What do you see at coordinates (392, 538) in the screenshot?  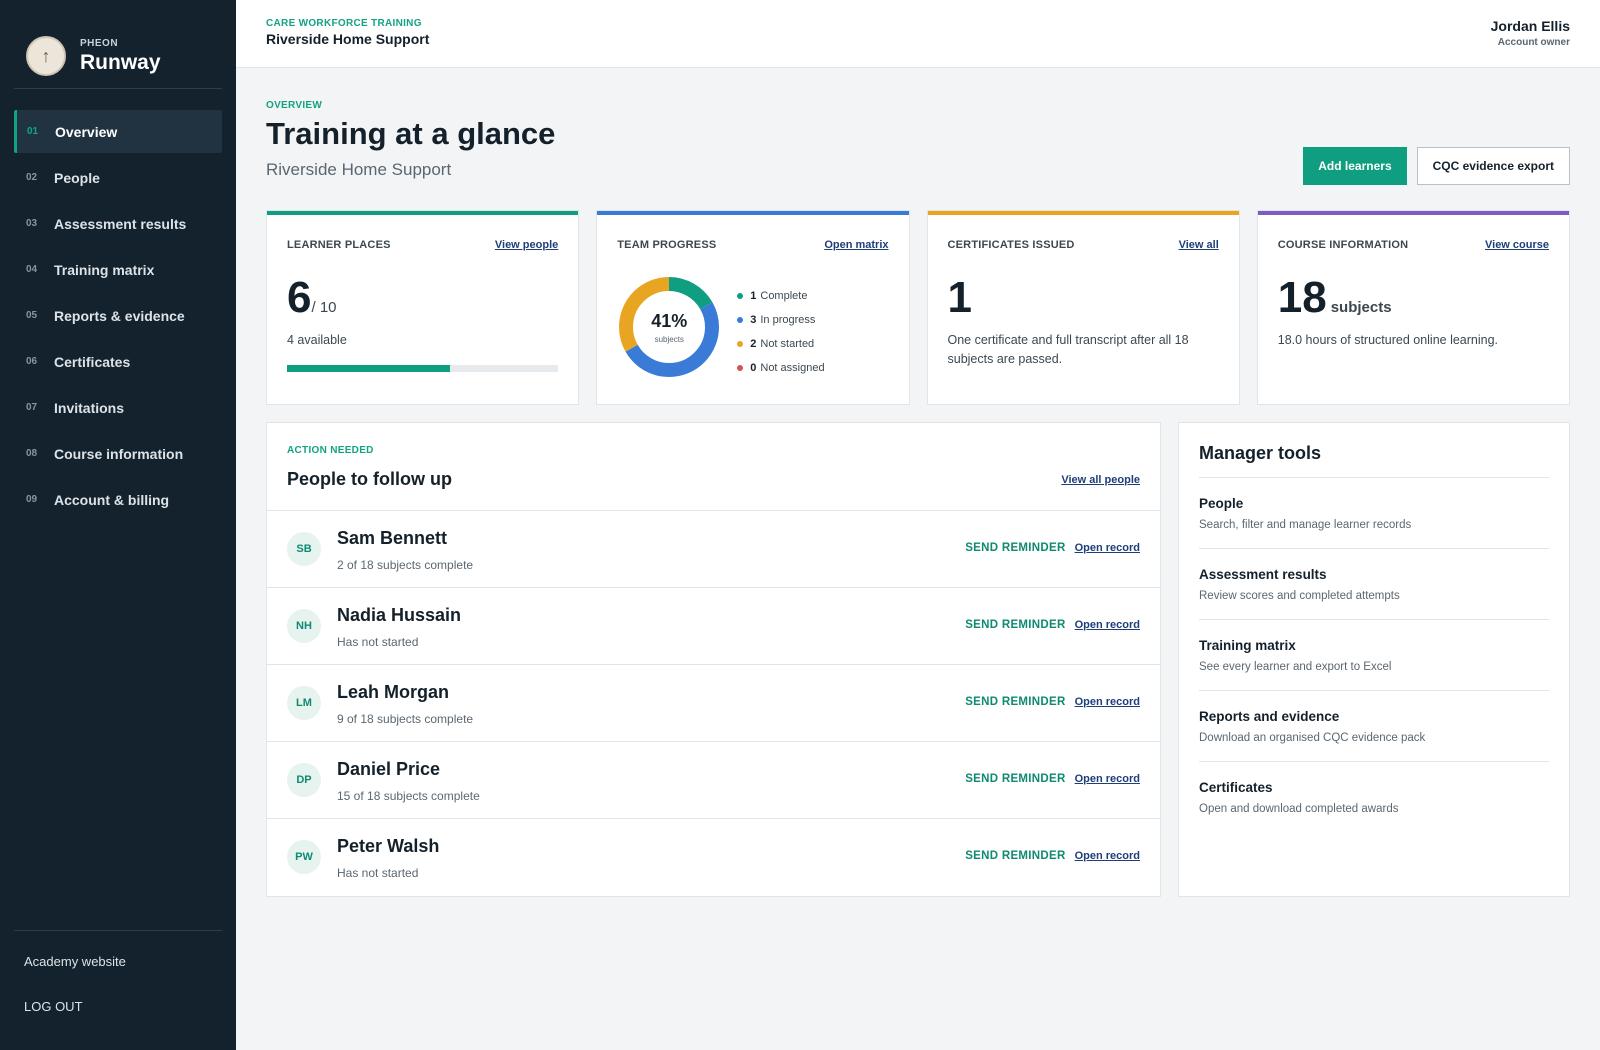 I see `person-name: Sam Bennett` at bounding box center [392, 538].